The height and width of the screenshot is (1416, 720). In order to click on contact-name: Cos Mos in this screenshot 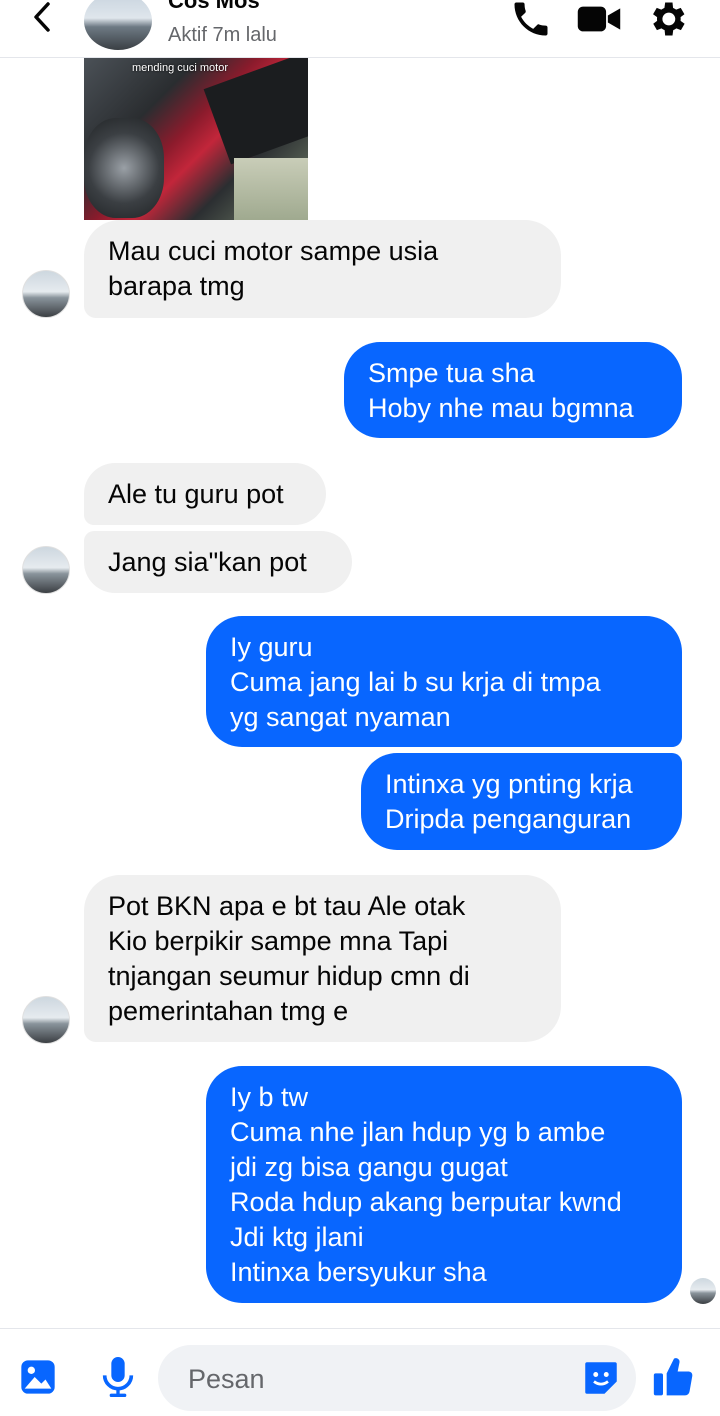, I will do `click(214, 7)`.